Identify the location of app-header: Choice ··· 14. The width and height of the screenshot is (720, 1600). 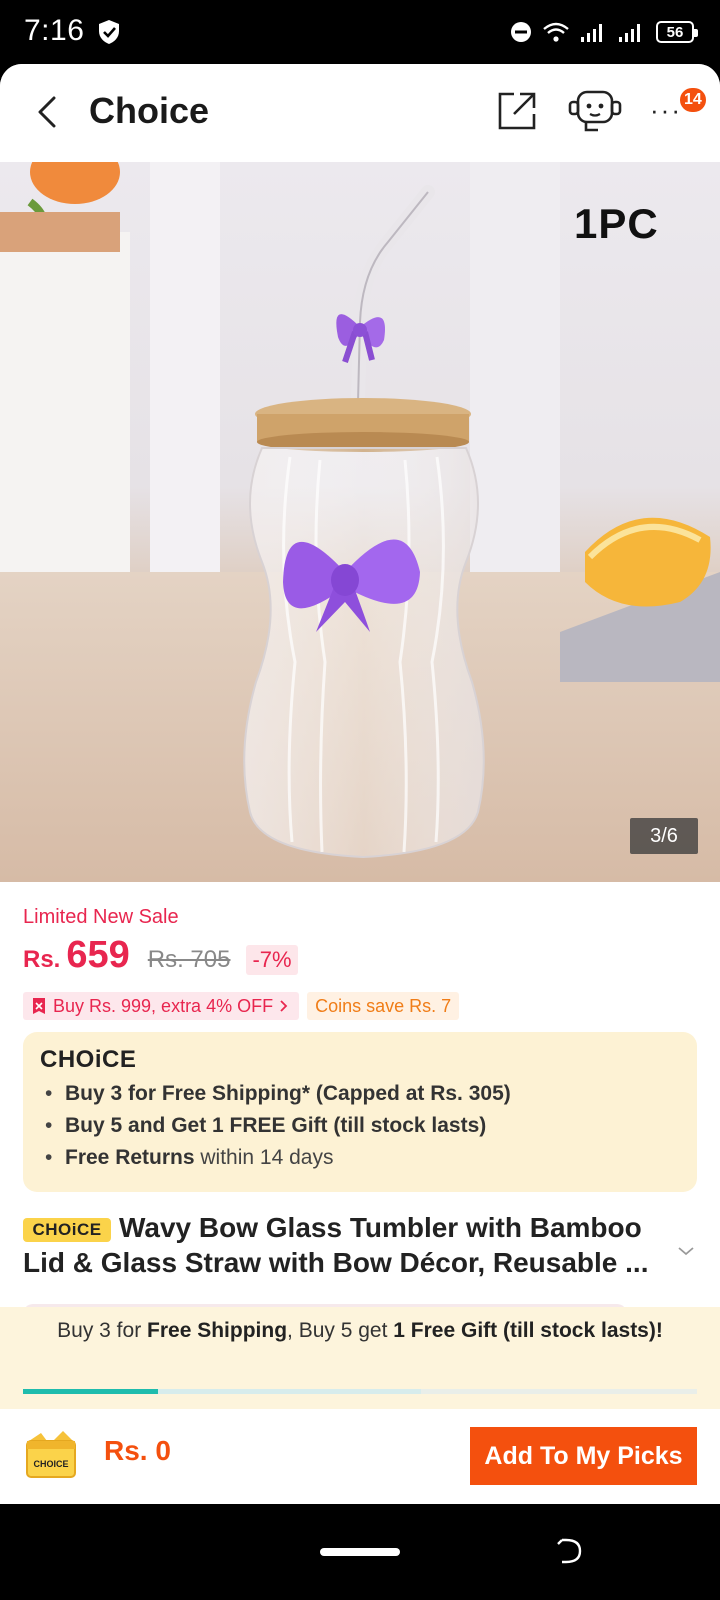
(360, 113).